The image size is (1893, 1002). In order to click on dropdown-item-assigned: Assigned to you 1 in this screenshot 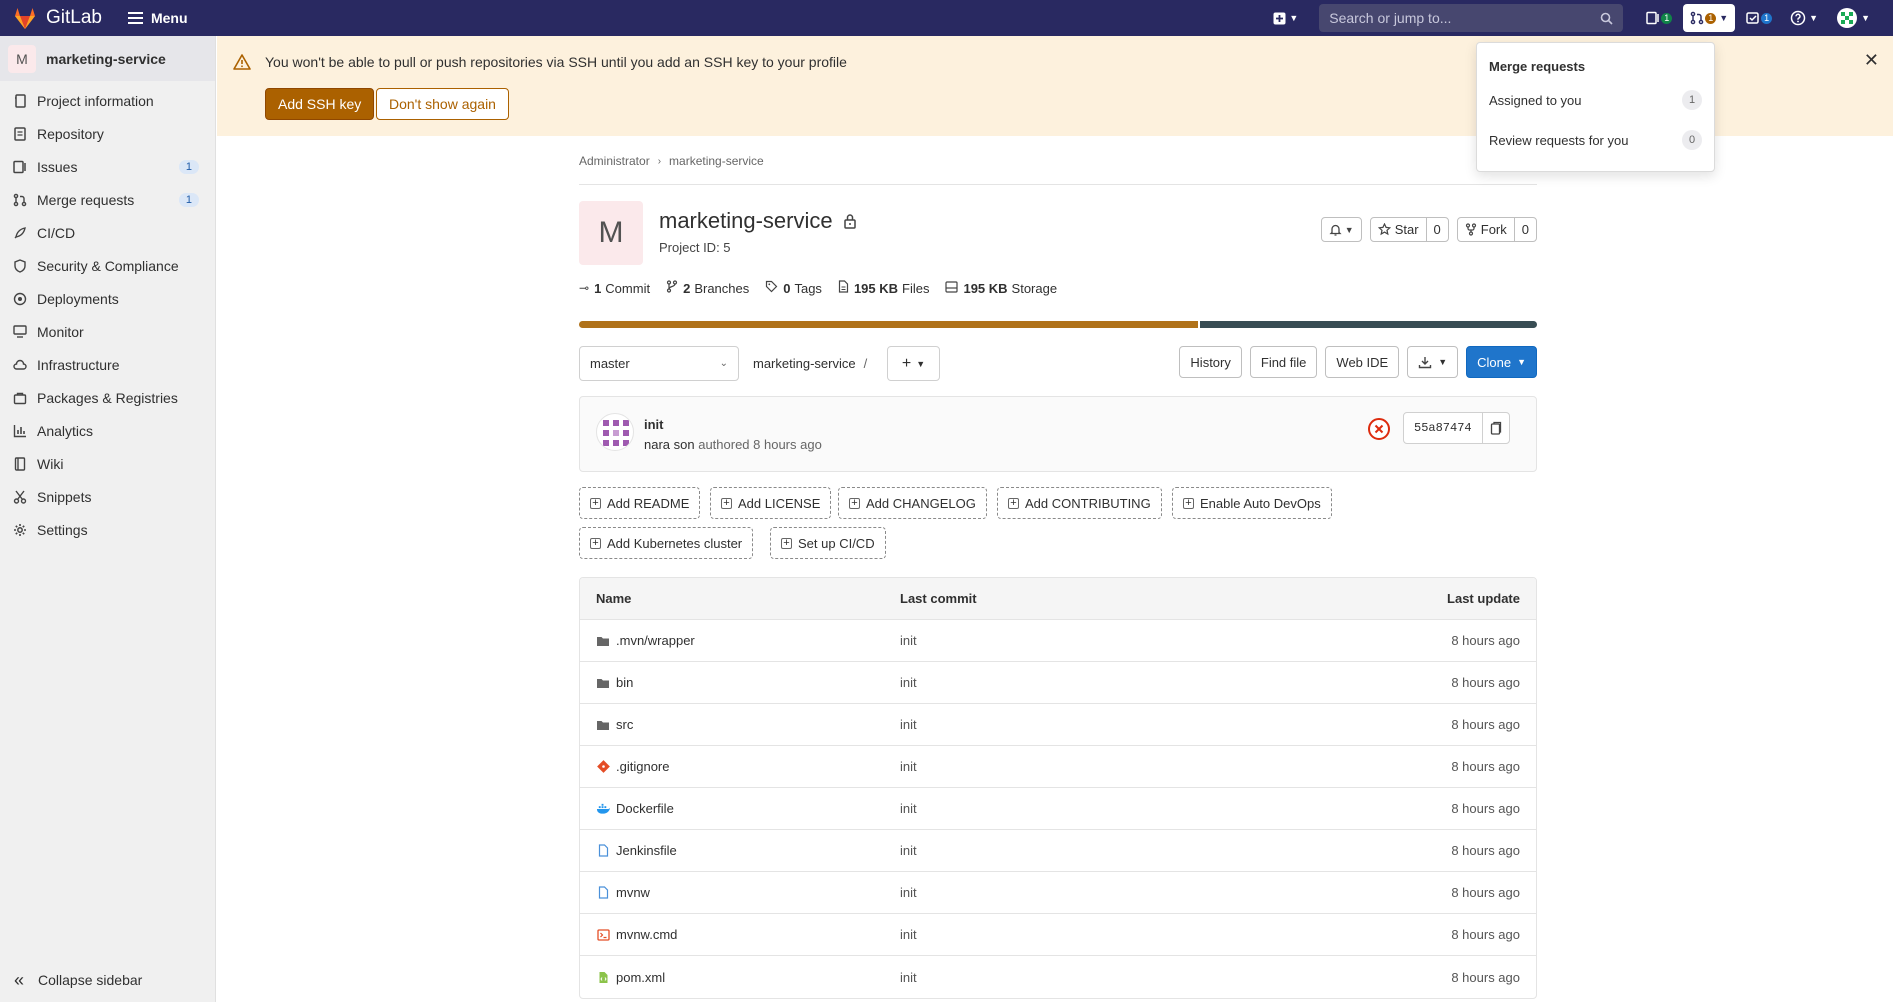, I will do `click(1595, 100)`.